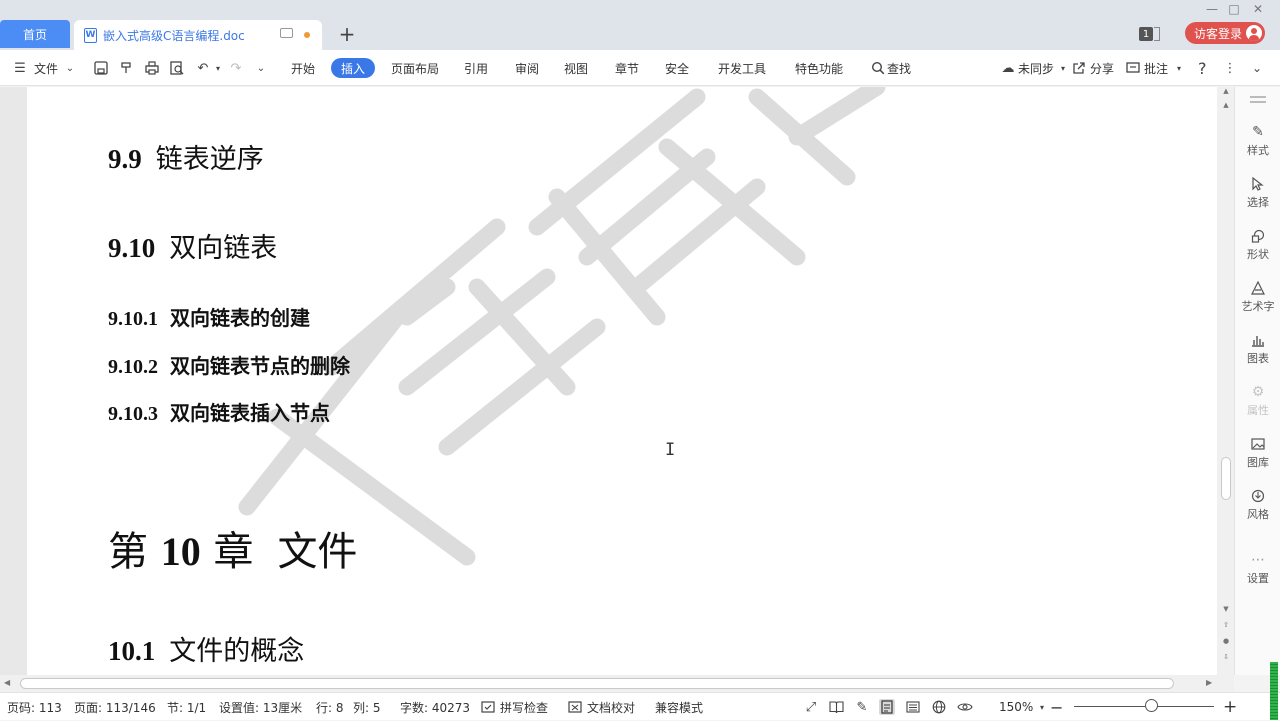 The image size is (1280, 721). What do you see at coordinates (353, 68) in the screenshot?
I see `tab-insert: 插入` at bounding box center [353, 68].